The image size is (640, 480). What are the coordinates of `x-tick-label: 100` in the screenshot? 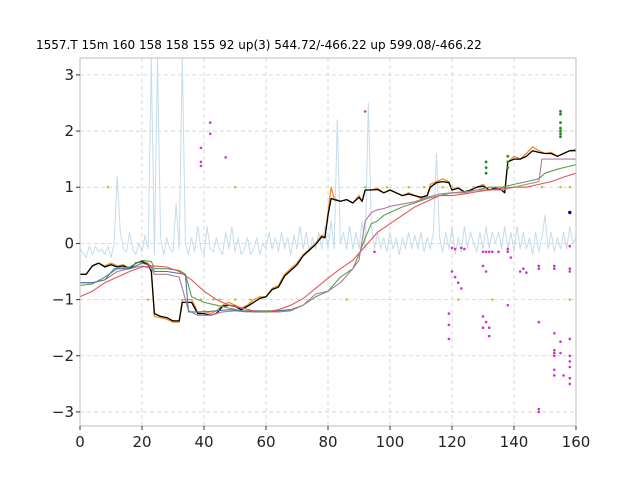 It's located at (390, 442).